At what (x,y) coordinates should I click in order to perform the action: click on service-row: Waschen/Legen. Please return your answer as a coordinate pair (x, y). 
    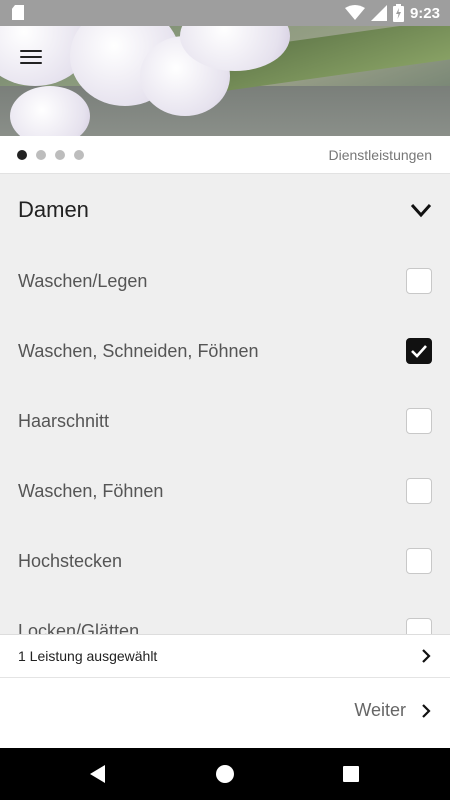
    Looking at the image, I should click on (225, 281).